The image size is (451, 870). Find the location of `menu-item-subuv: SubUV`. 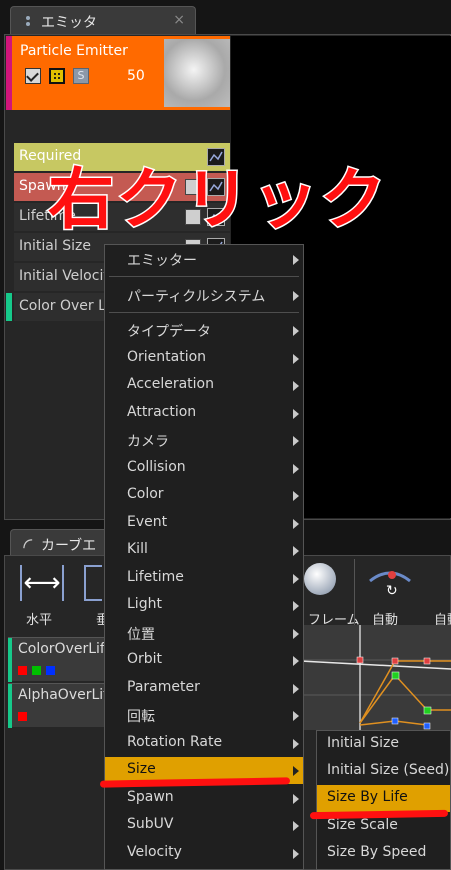

menu-item-subuv: SubUV is located at coordinates (204, 825).